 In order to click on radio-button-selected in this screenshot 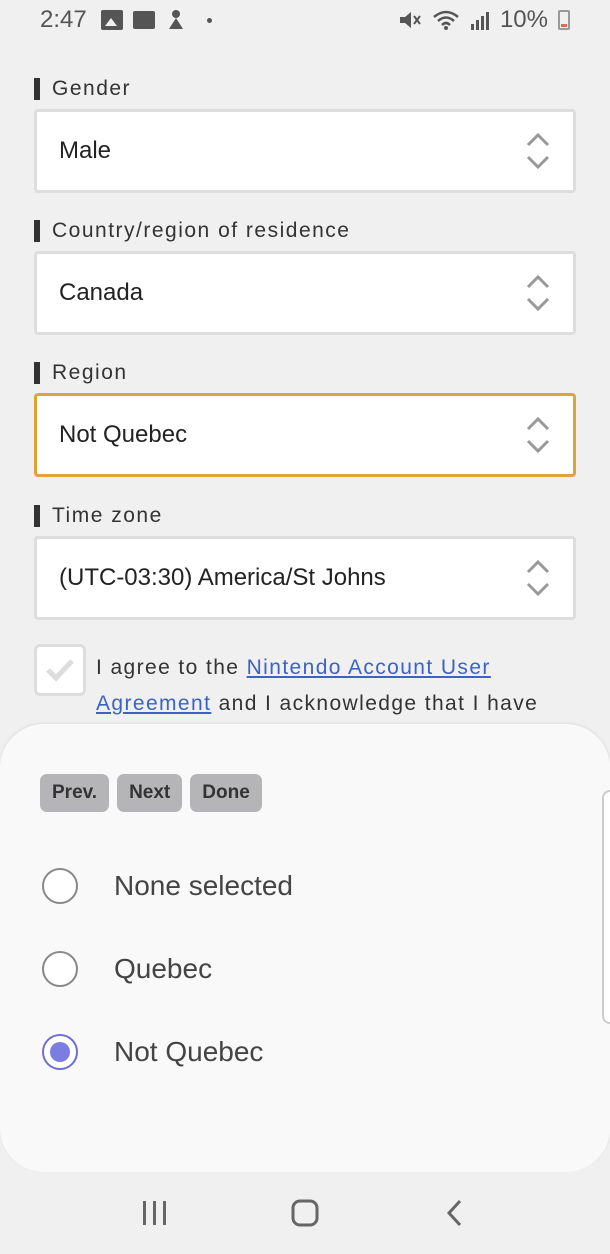, I will do `click(60, 1051)`.